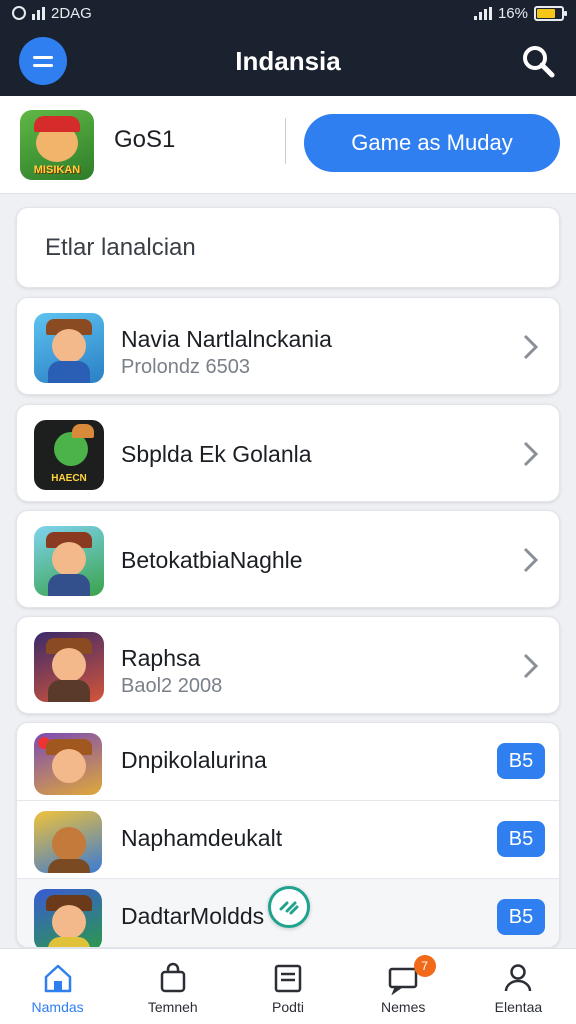 This screenshot has width=576, height=1024. I want to click on game-card: Raphsa Baol2 2008, so click(288, 665).